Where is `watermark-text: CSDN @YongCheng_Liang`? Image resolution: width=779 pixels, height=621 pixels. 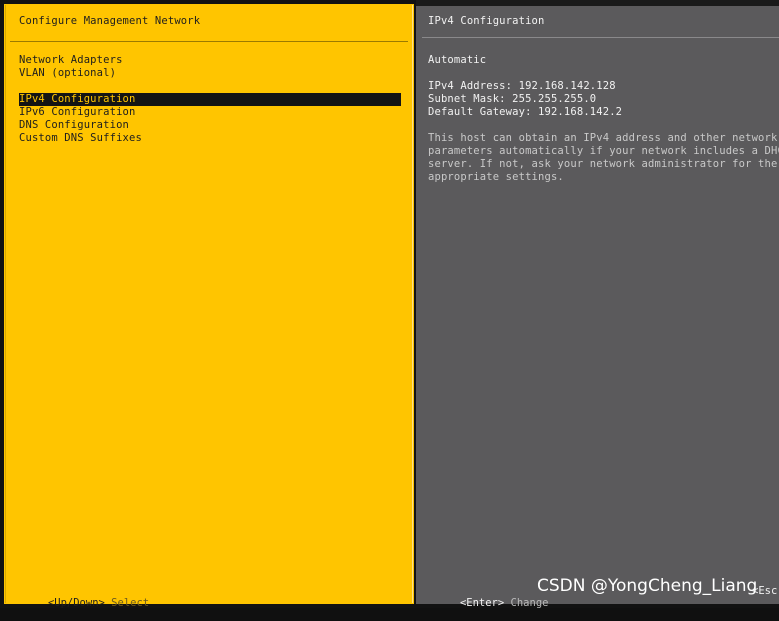
watermark-text: CSDN @YongCheng_Liang is located at coordinates (647, 586).